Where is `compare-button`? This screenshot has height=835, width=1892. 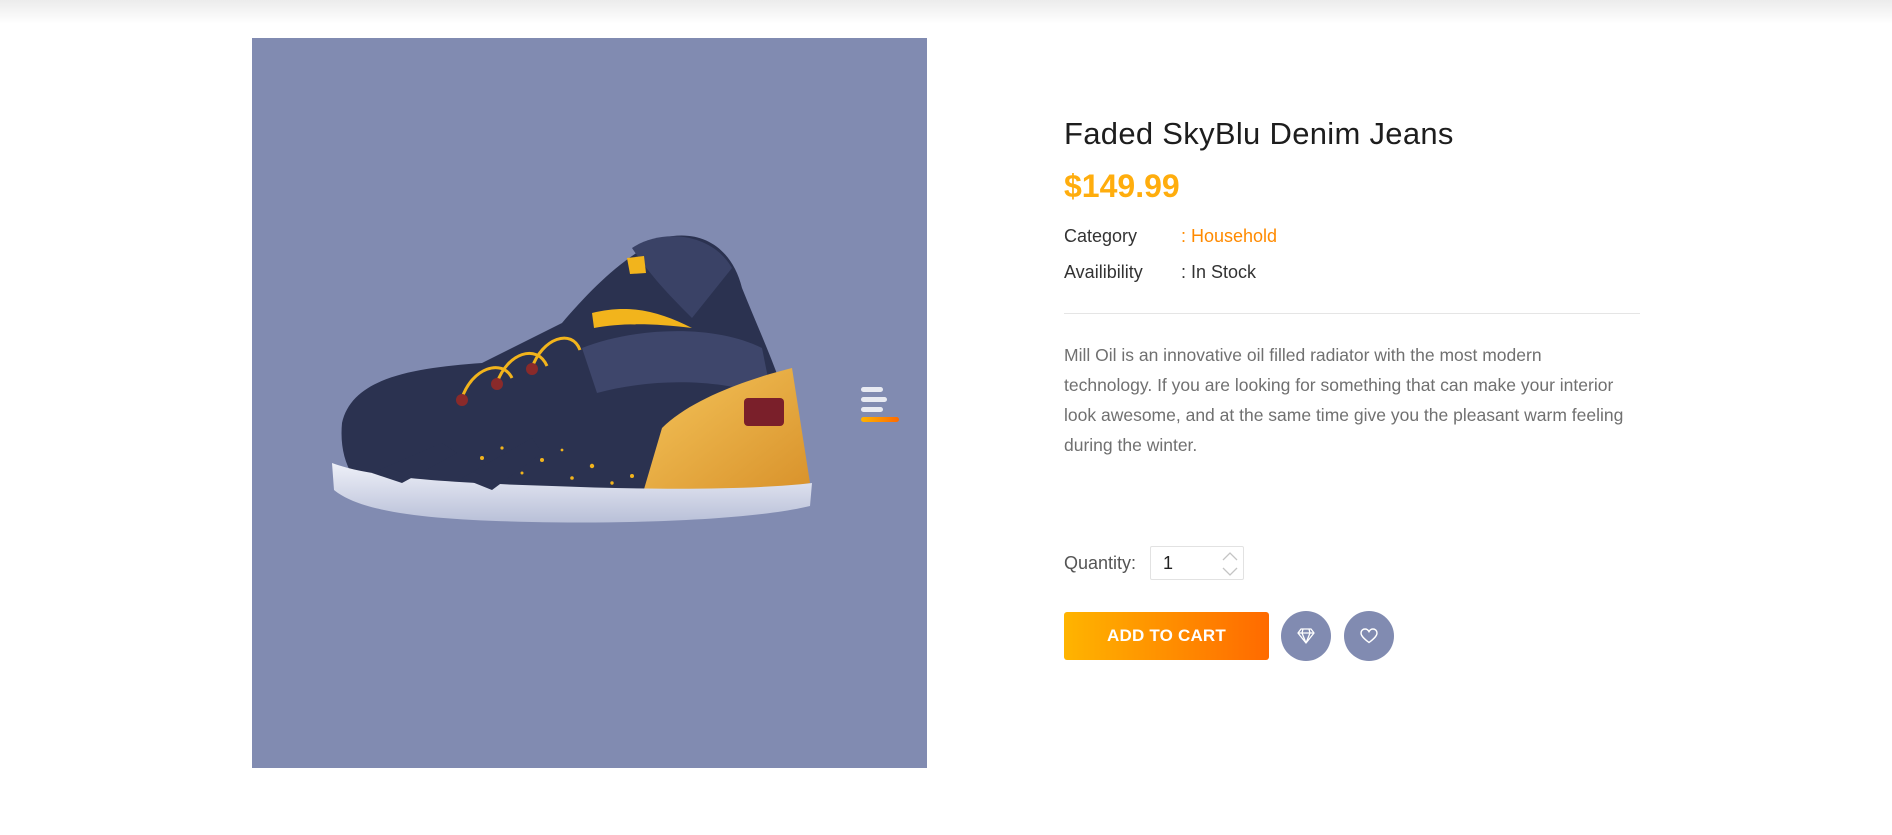
compare-button is located at coordinates (1306, 636).